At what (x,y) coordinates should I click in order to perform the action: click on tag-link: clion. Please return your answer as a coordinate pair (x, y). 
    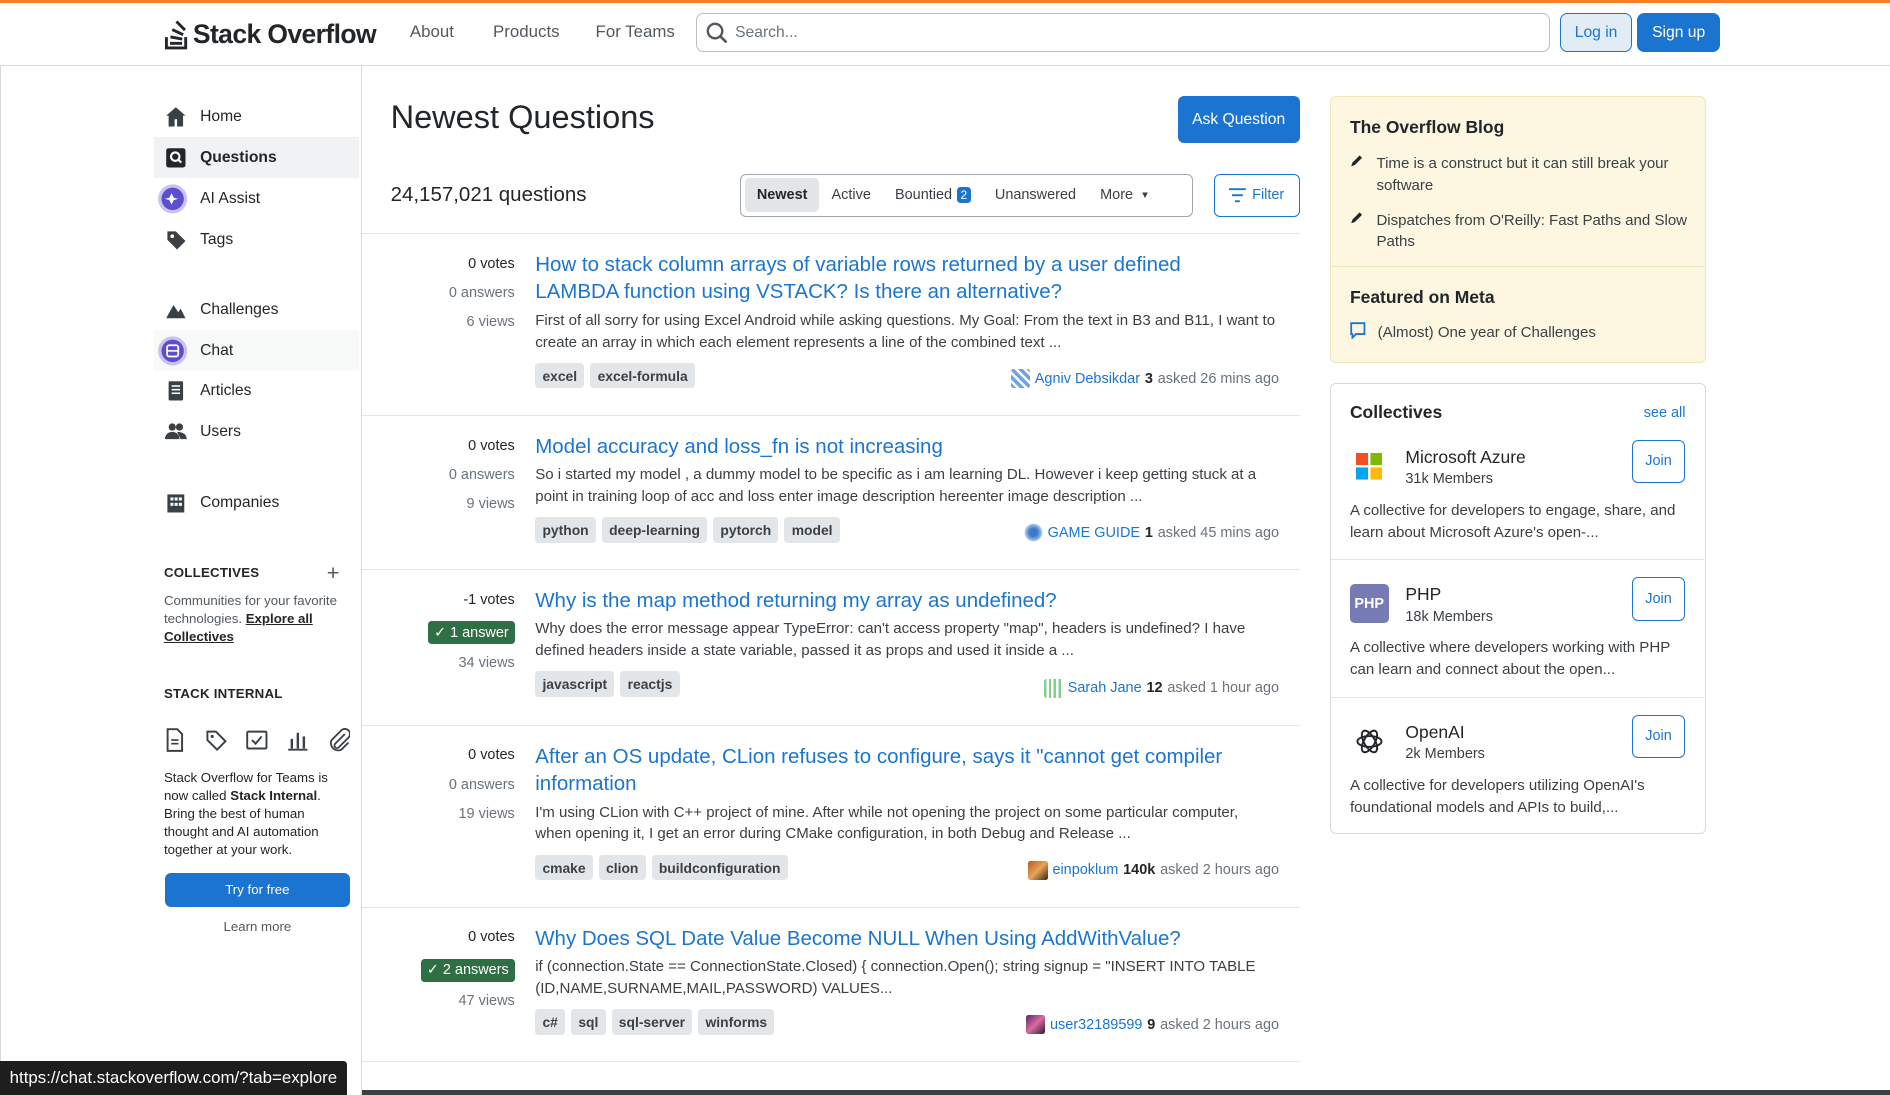
    Looking at the image, I should click on (622, 867).